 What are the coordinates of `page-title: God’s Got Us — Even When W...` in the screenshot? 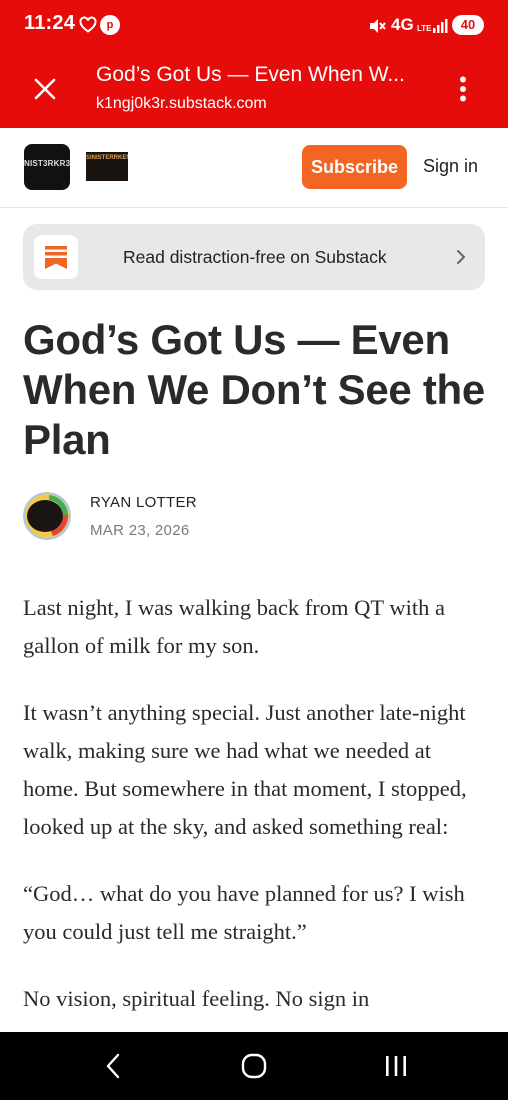 It's located at (250, 74).